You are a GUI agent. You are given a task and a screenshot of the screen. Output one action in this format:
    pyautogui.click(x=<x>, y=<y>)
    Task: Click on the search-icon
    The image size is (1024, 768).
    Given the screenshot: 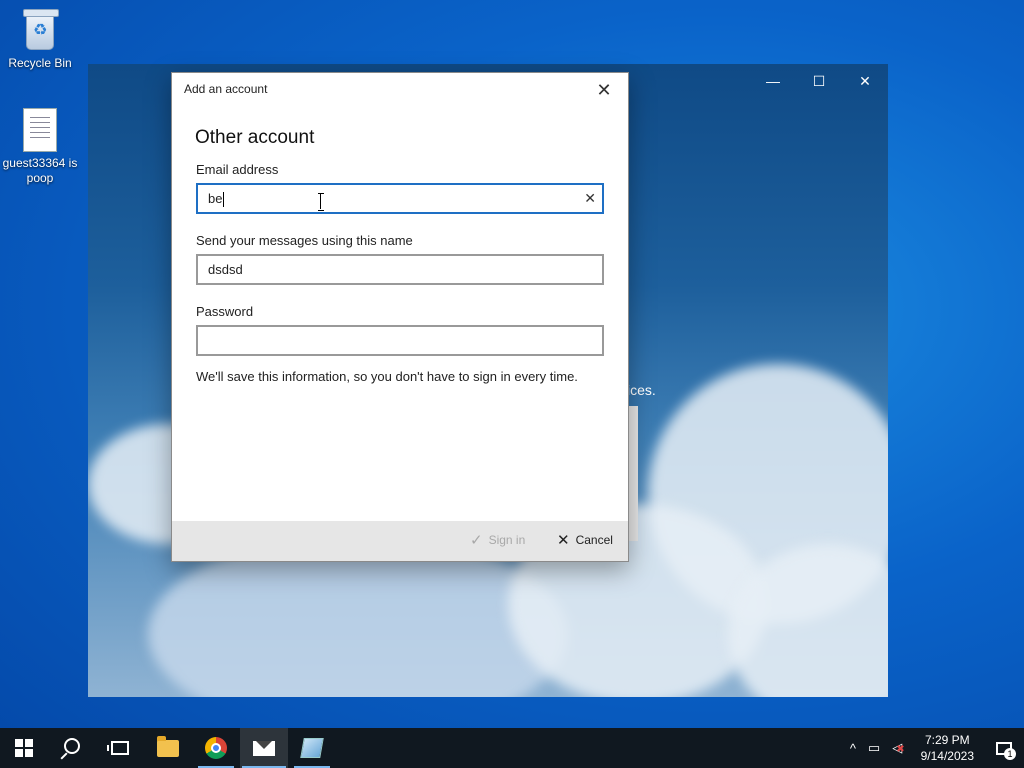 What is the action you would take?
    pyautogui.click(x=72, y=746)
    